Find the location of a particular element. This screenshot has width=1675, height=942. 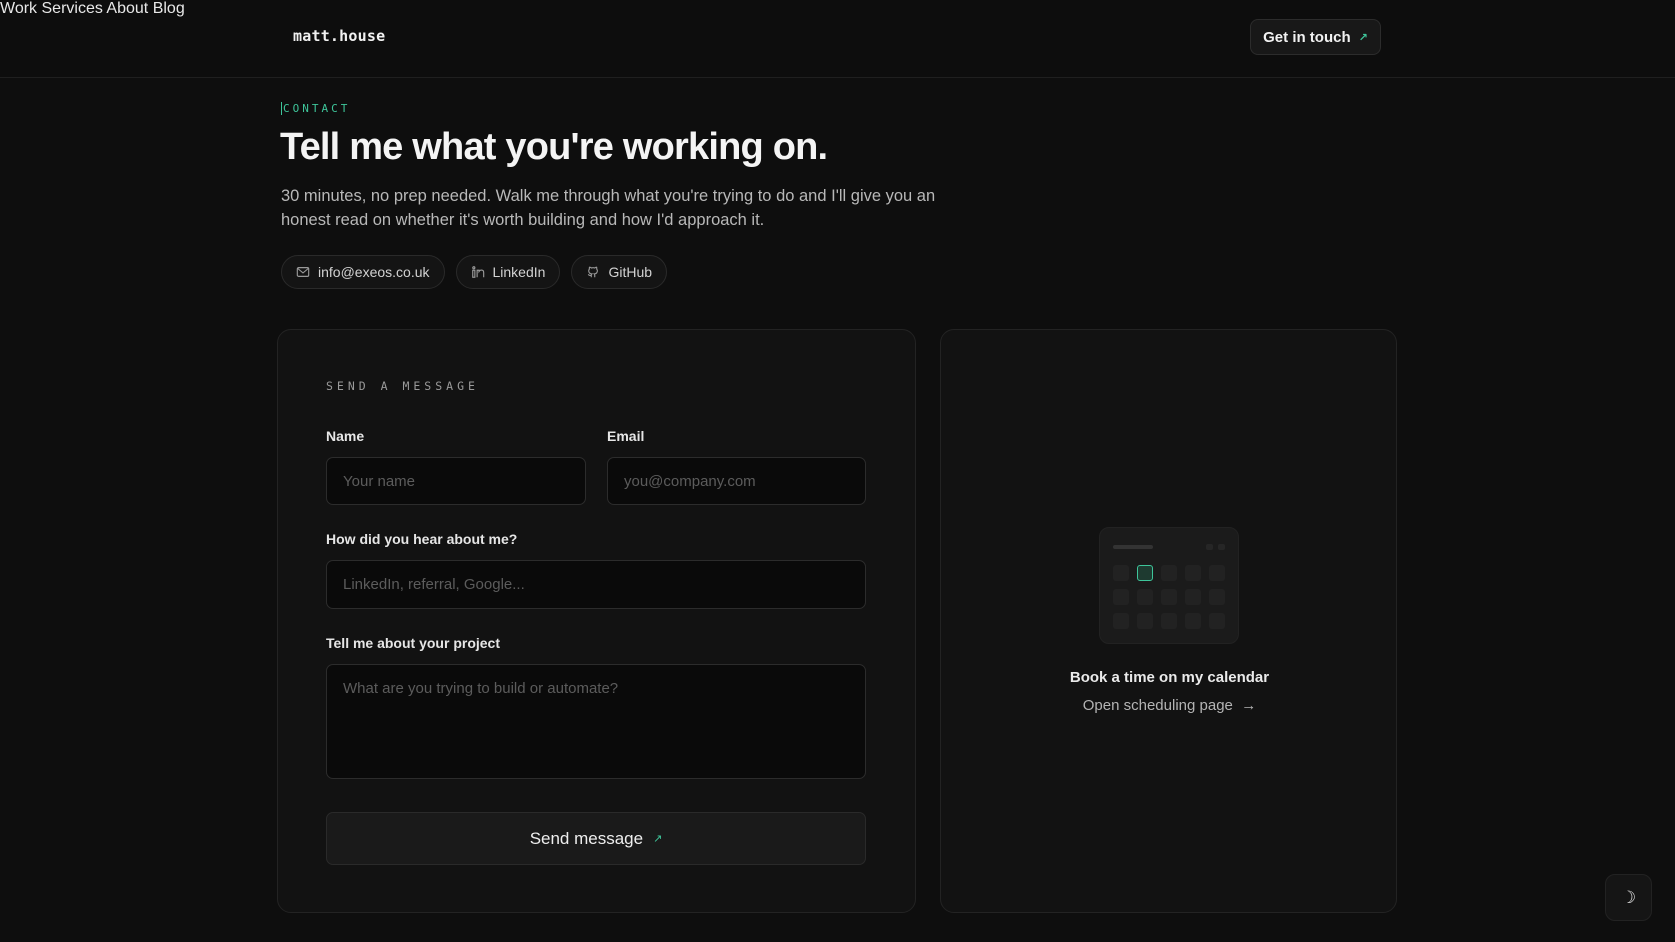

github-icon is located at coordinates (593, 272).